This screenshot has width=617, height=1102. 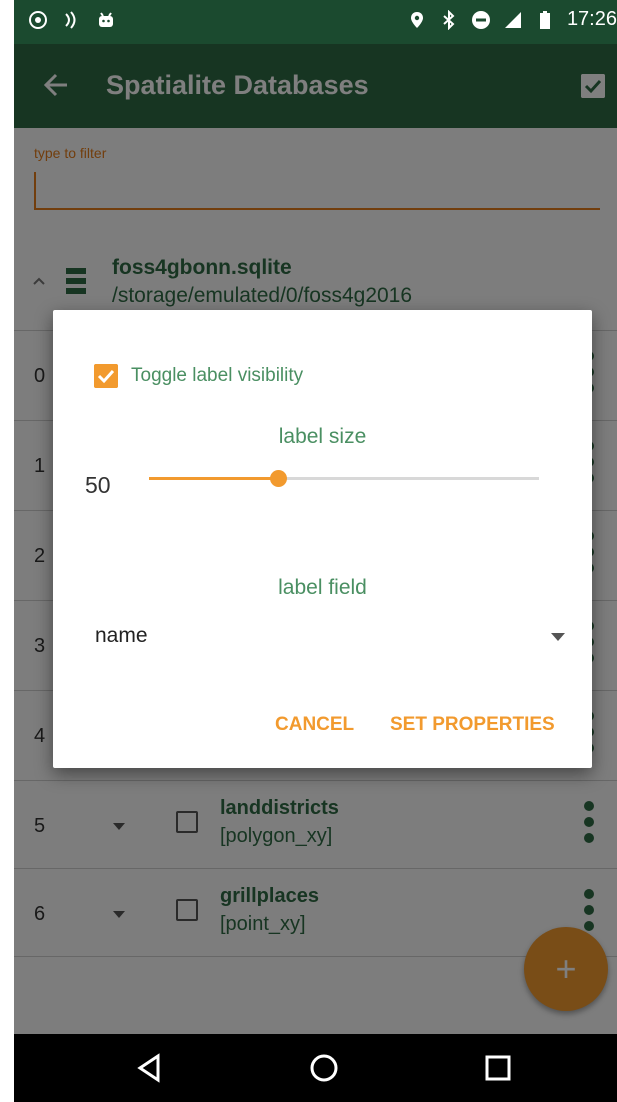 What do you see at coordinates (150, 1068) in the screenshot?
I see `back-nav-icon` at bounding box center [150, 1068].